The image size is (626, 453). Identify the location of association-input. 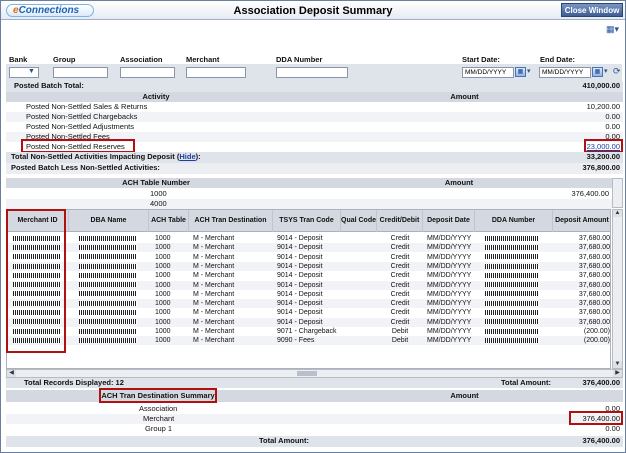
(147, 72).